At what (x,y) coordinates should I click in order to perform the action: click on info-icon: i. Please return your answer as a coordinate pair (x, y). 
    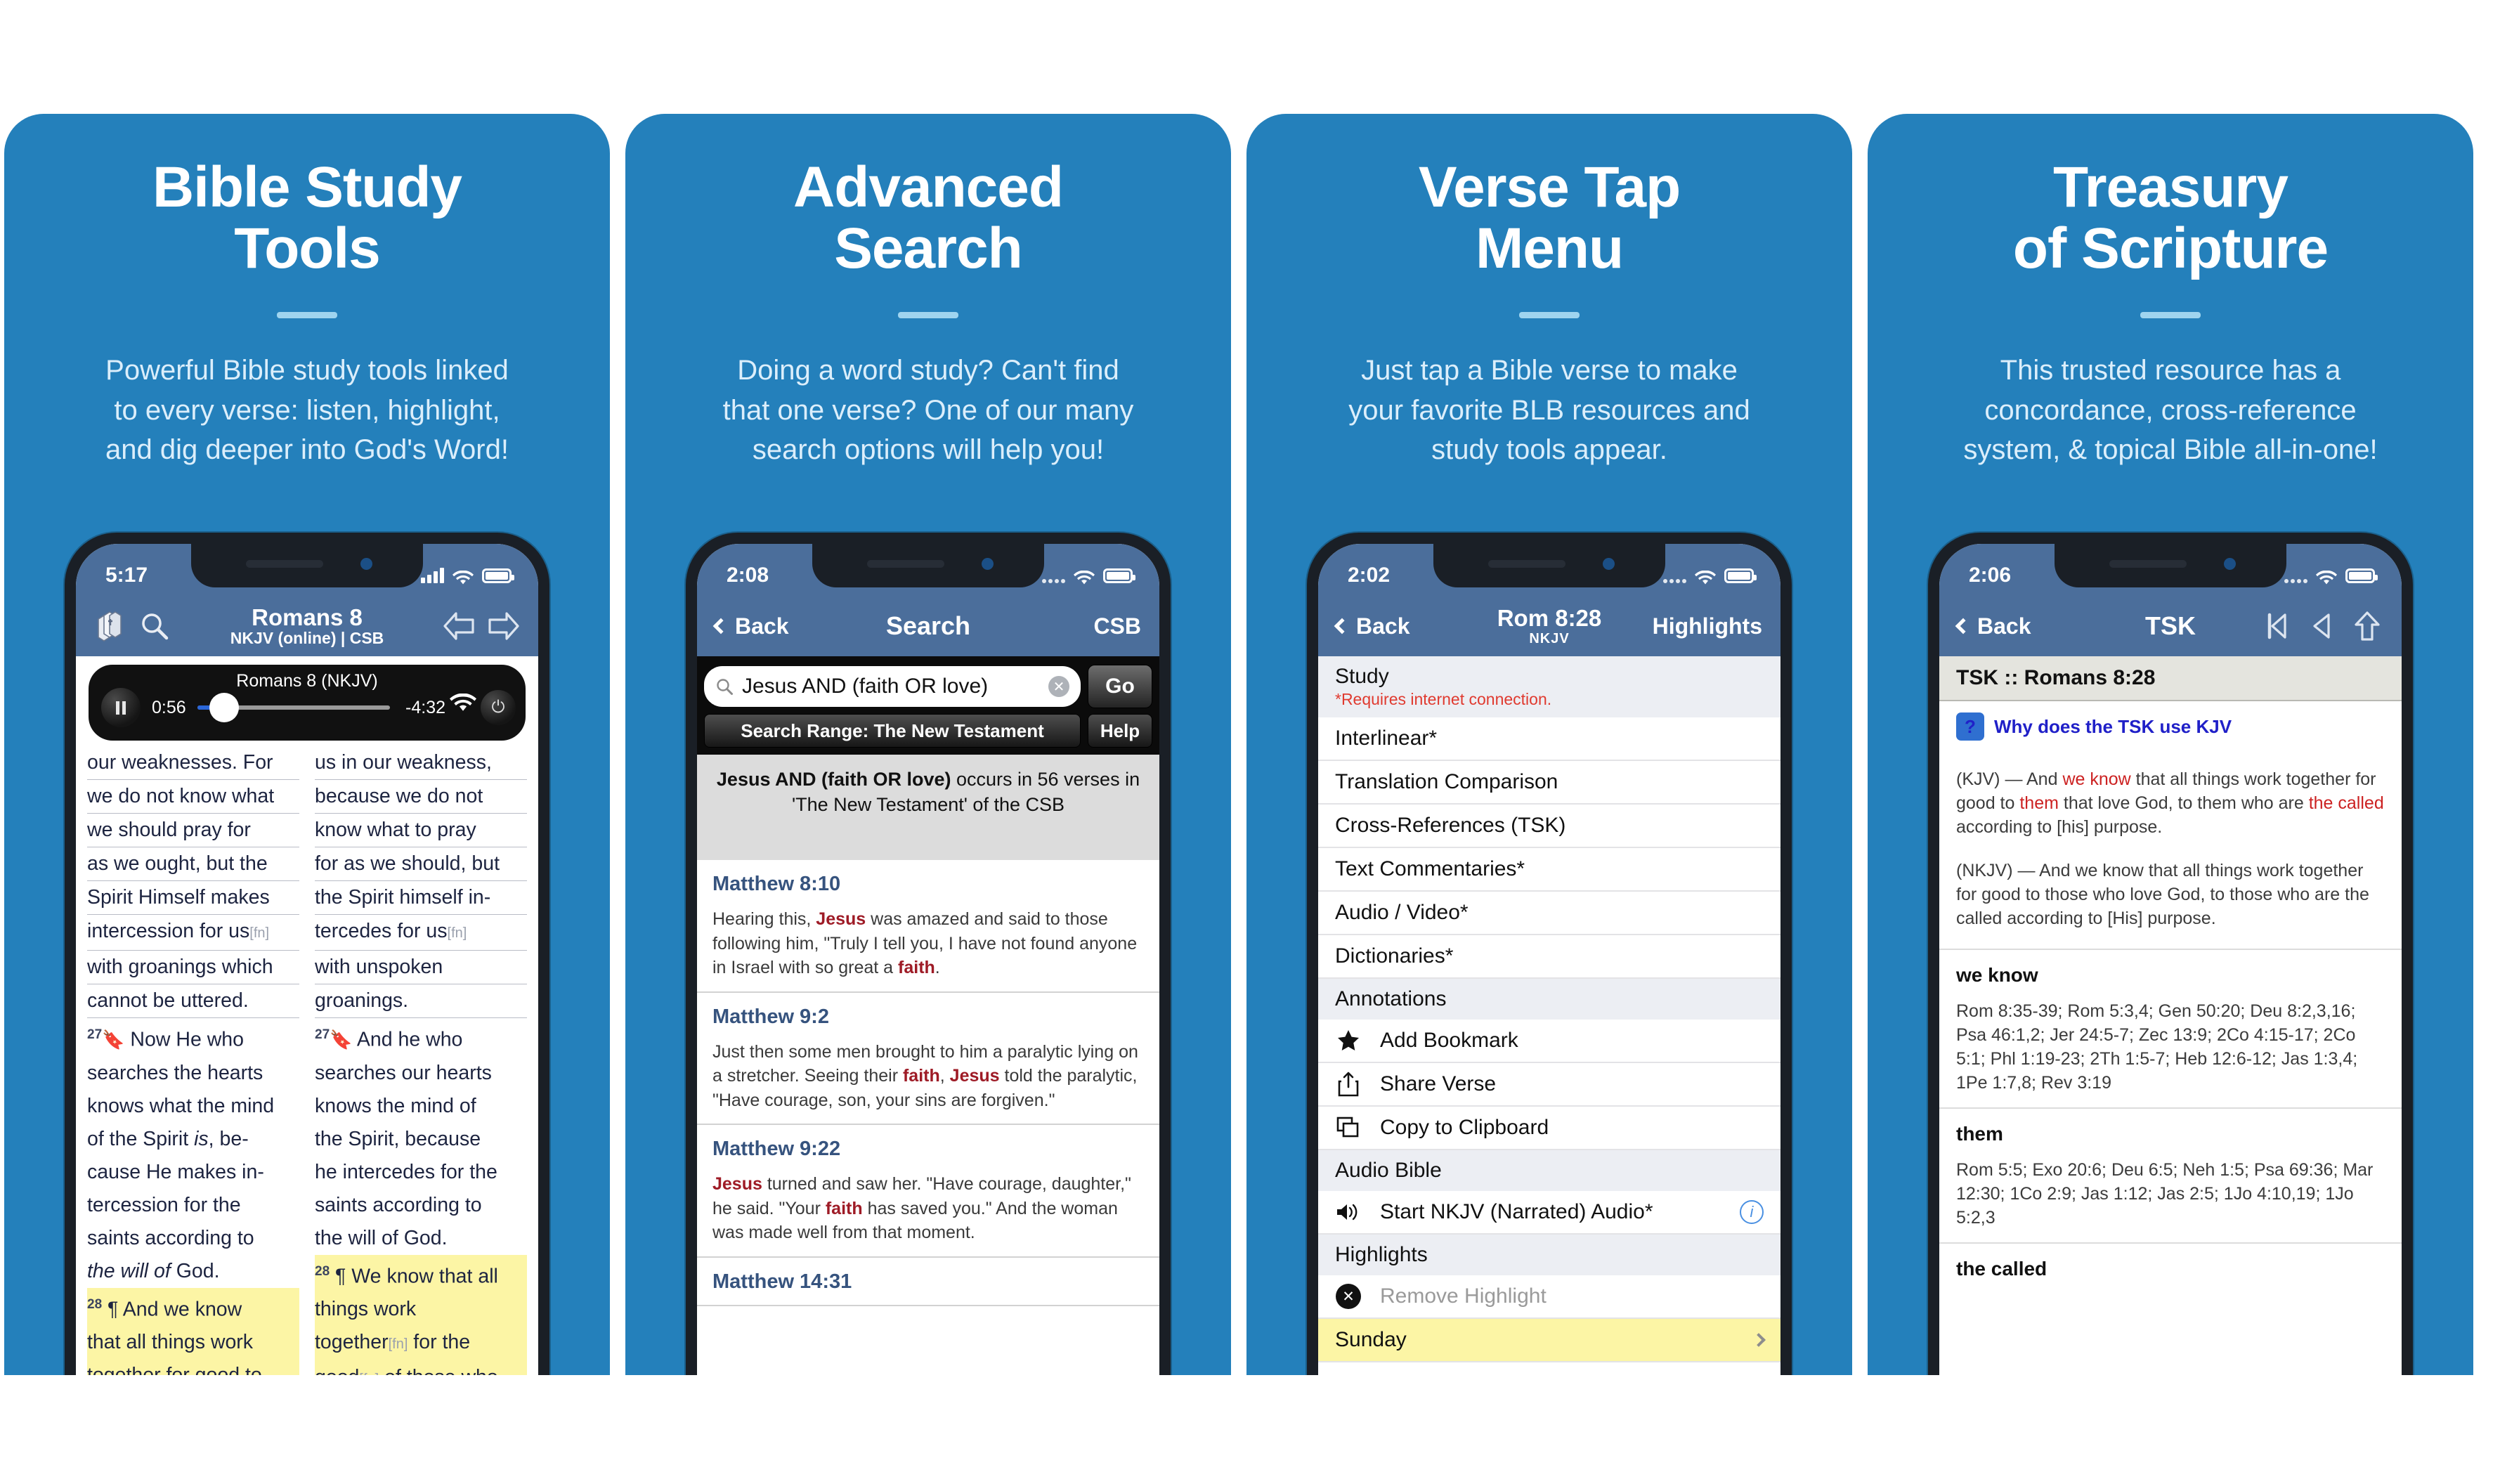
    Looking at the image, I should click on (1752, 1212).